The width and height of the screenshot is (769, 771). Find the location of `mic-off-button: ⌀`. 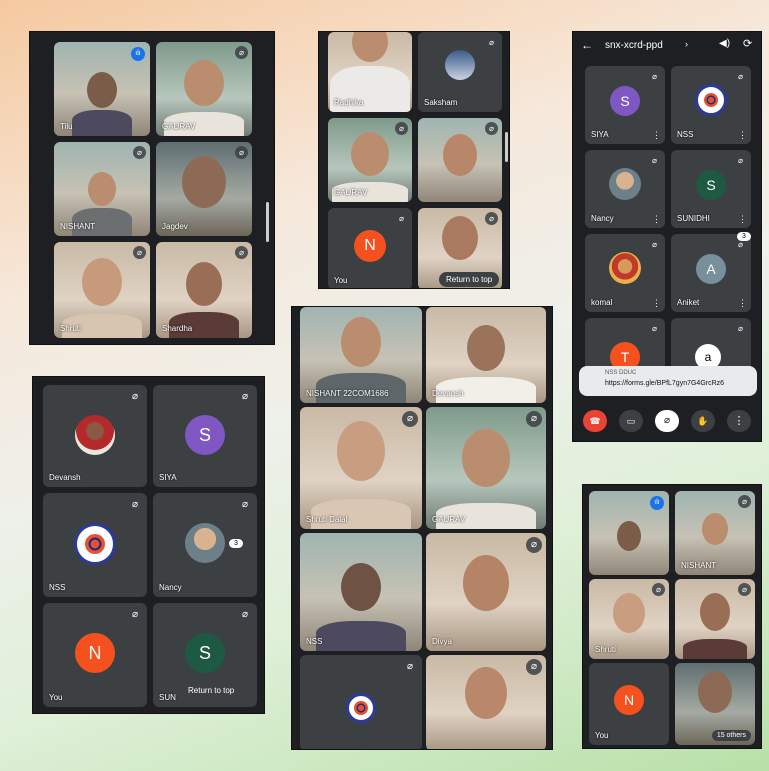

mic-off-button: ⌀ is located at coordinates (667, 421).